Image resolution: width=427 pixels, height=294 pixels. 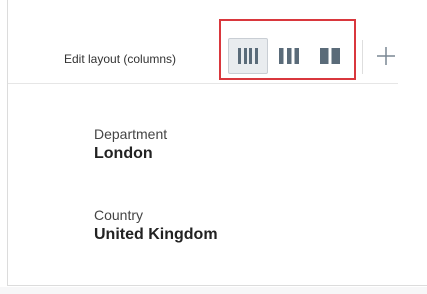 I want to click on country-field: Country United Kingdom, so click(x=156, y=225).